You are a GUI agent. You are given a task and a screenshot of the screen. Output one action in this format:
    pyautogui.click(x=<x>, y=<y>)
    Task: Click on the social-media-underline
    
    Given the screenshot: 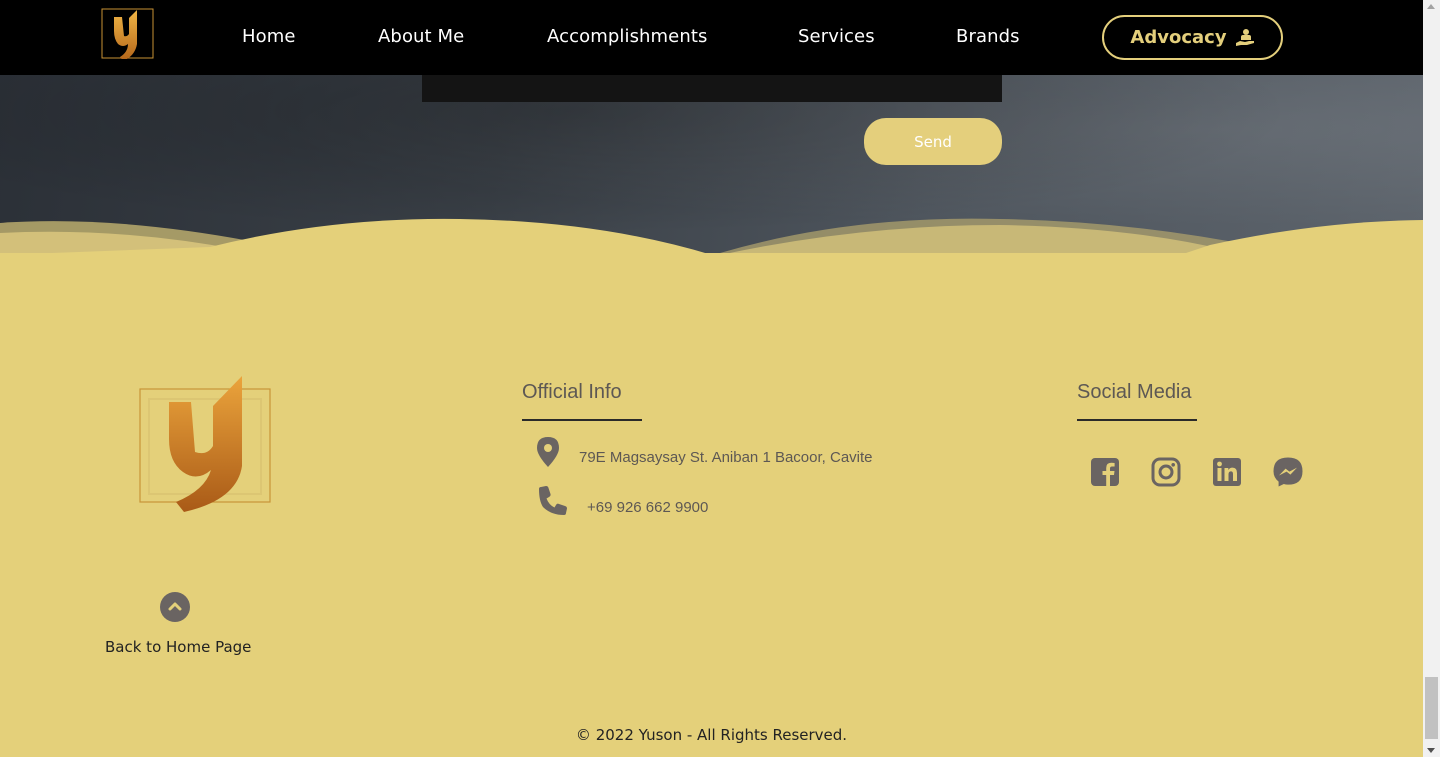 What is the action you would take?
    pyautogui.click(x=1137, y=420)
    